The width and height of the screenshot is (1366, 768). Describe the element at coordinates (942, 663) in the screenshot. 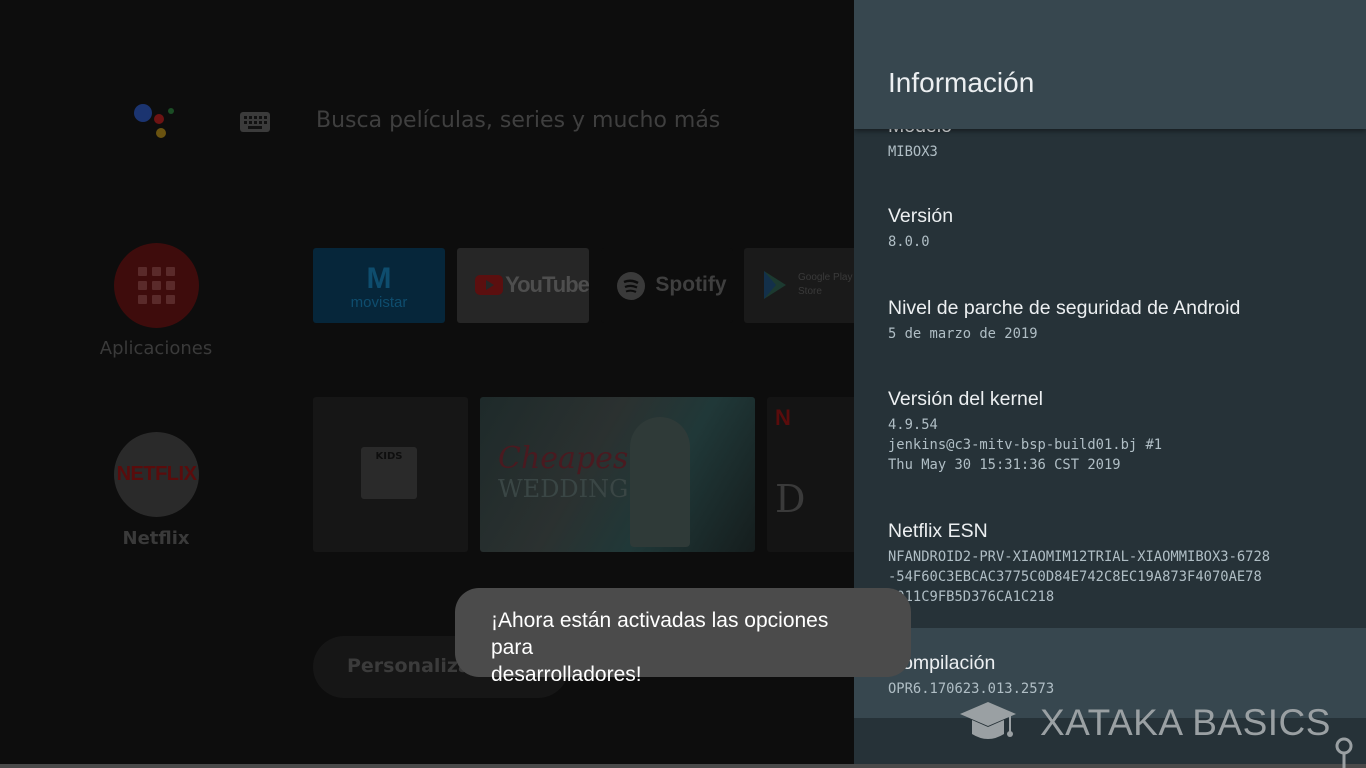

I see `info-label: Compilación` at that location.